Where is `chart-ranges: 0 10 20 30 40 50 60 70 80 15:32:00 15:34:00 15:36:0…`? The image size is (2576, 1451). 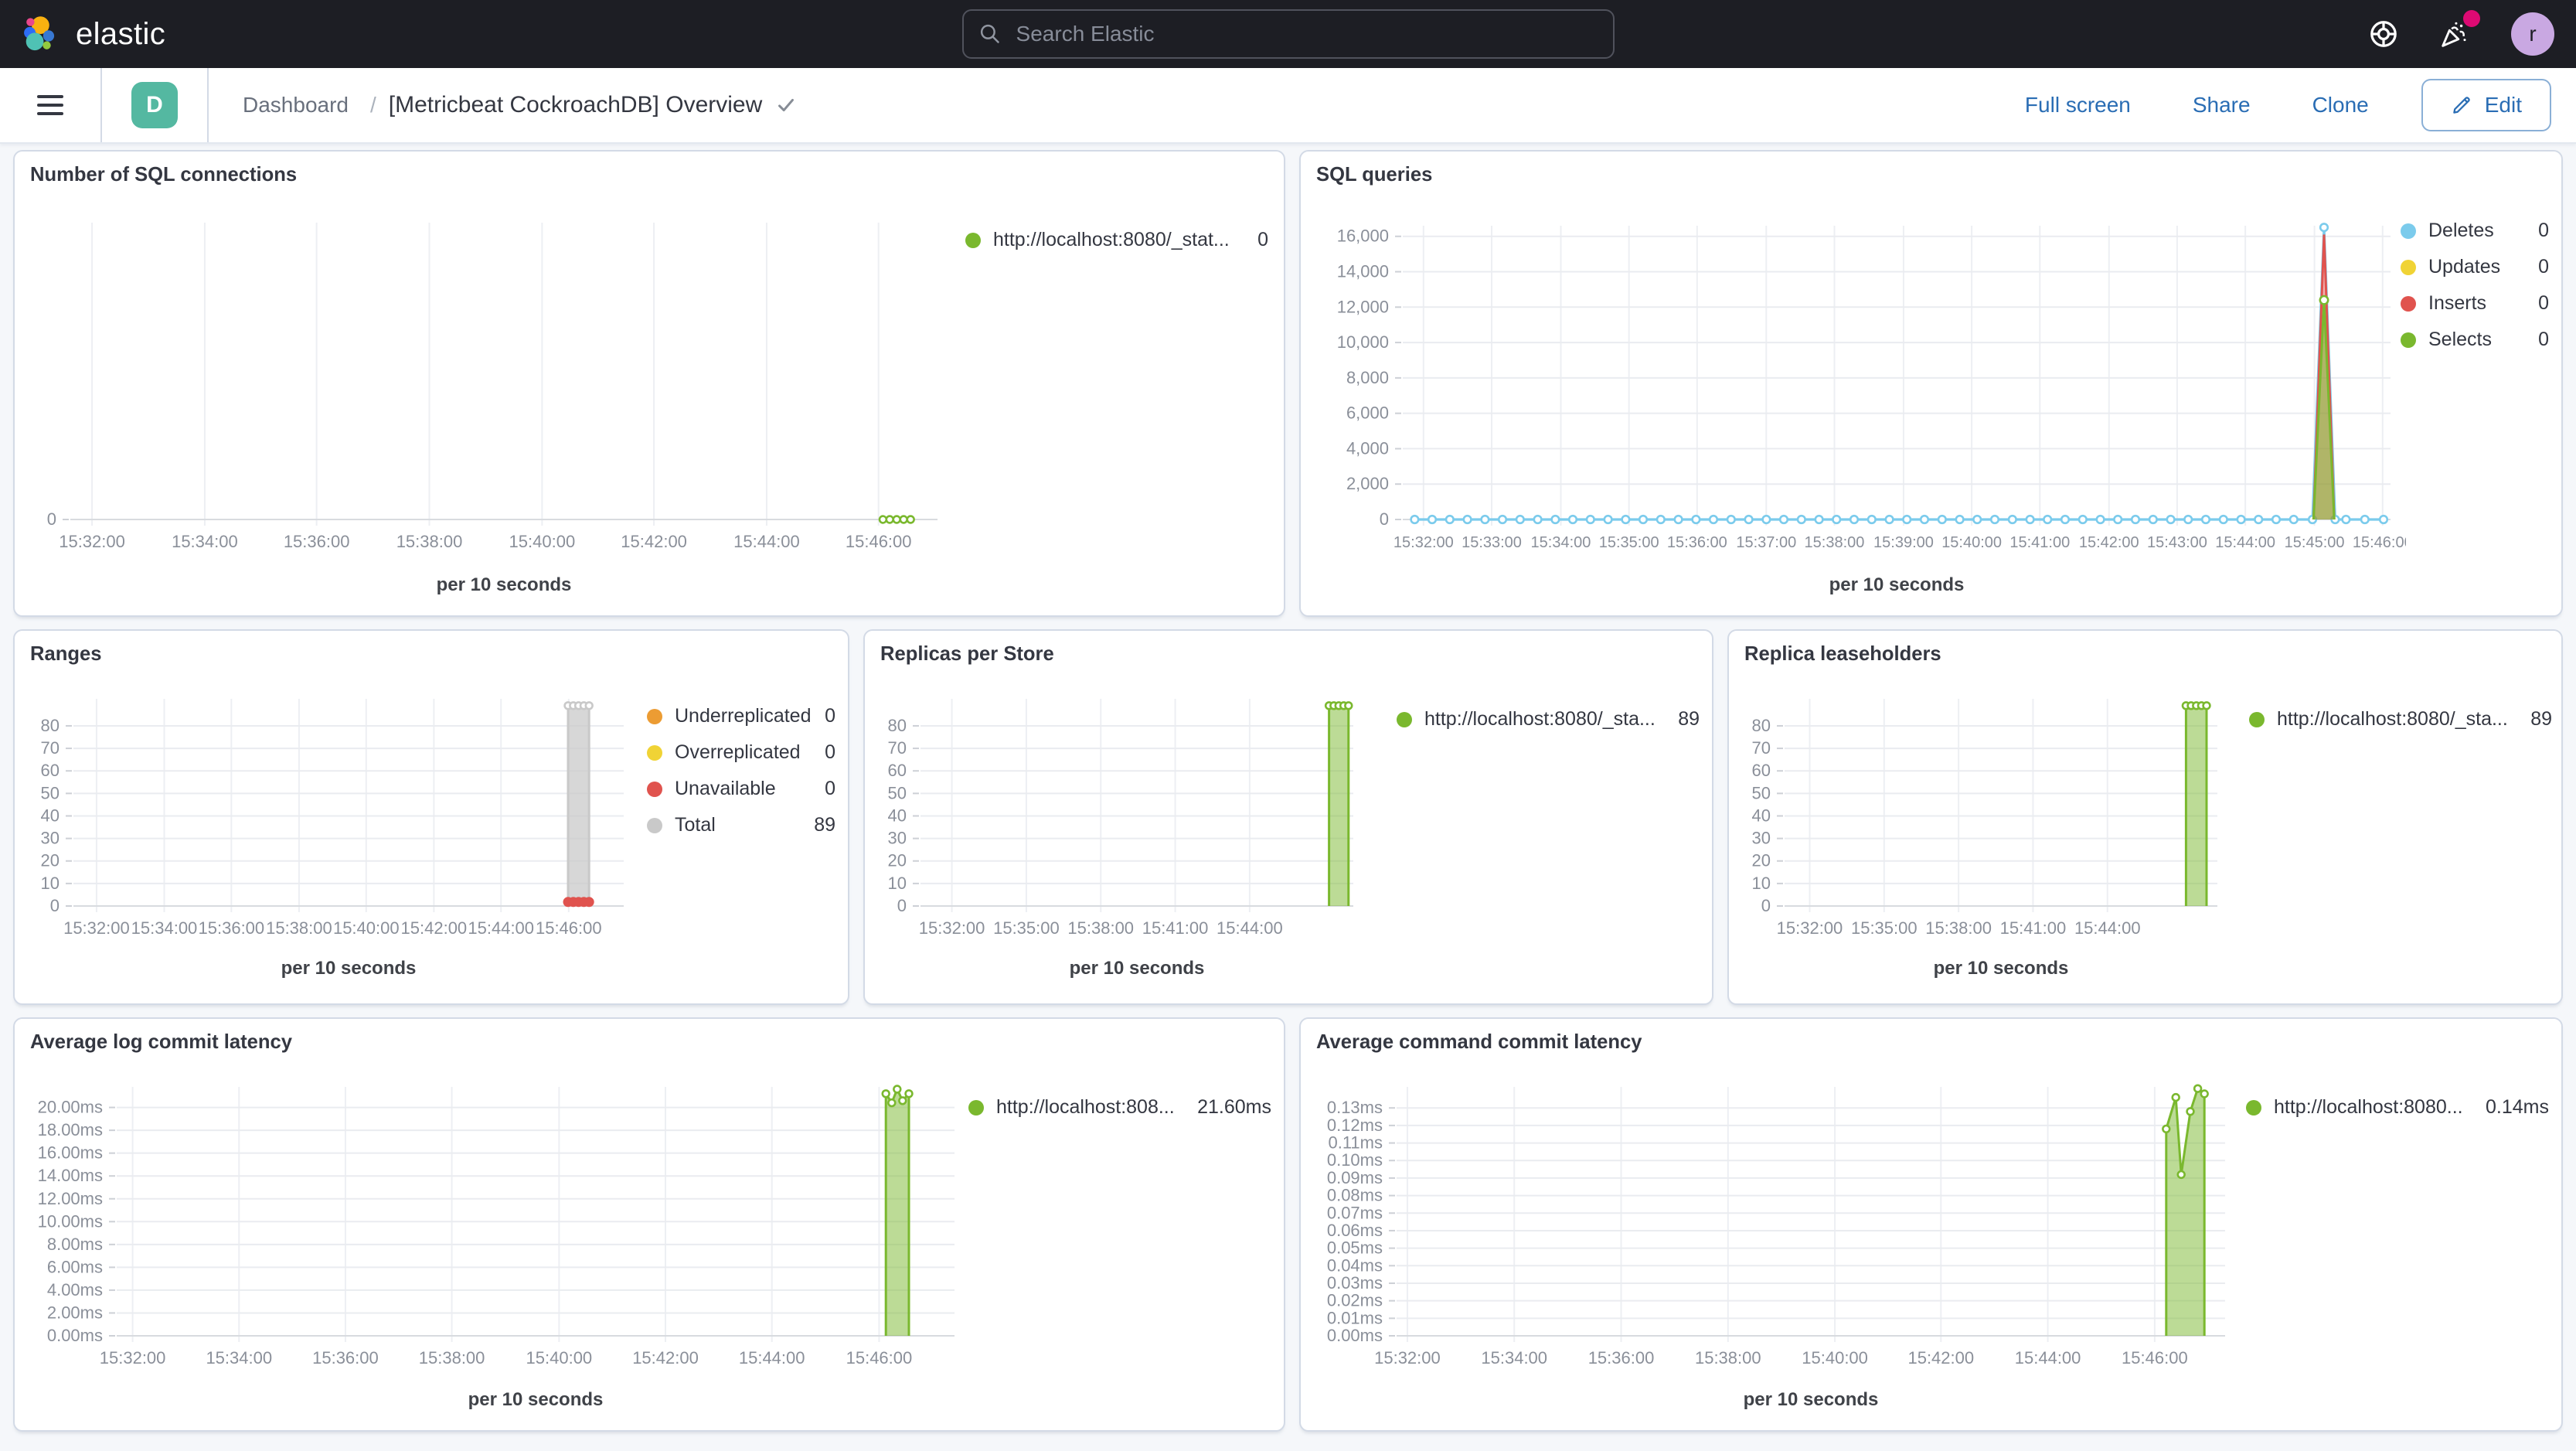 chart-ranges: 0 10 20 30 40 50 60 70 80 15:32:00 15:34:00 15:36:0… is located at coordinates (333, 831).